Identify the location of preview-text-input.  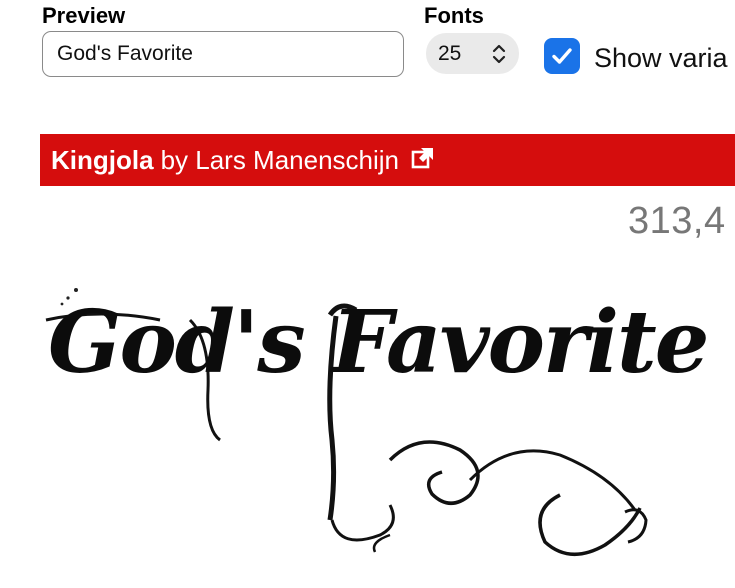
(223, 54).